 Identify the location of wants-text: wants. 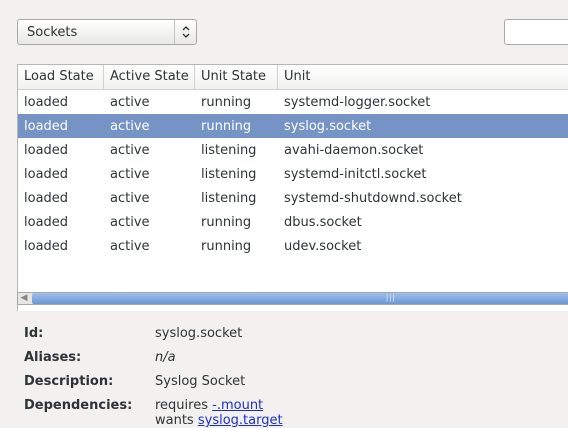
(174, 420).